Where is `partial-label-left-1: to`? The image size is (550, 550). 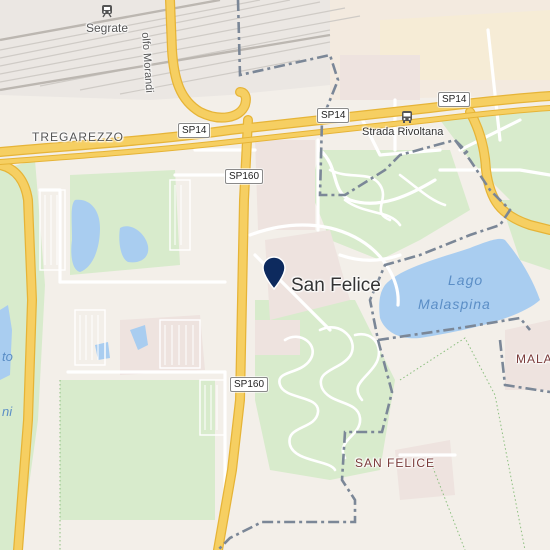 partial-label-left-1: to is located at coordinates (7, 356).